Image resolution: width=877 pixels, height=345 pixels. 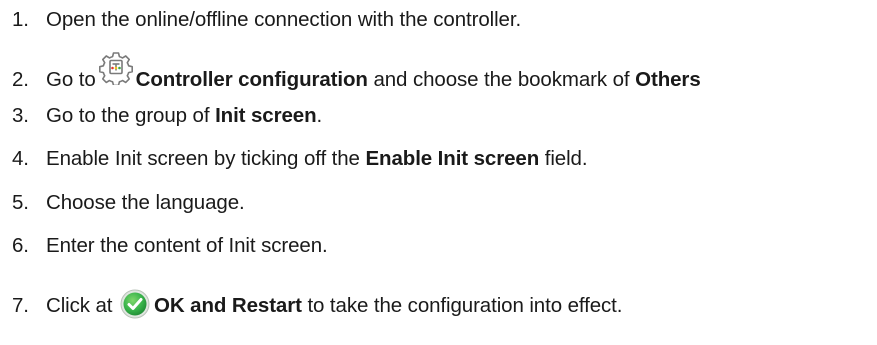 What do you see at coordinates (20, 202) in the screenshot?
I see `step-number: 5.` at bounding box center [20, 202].